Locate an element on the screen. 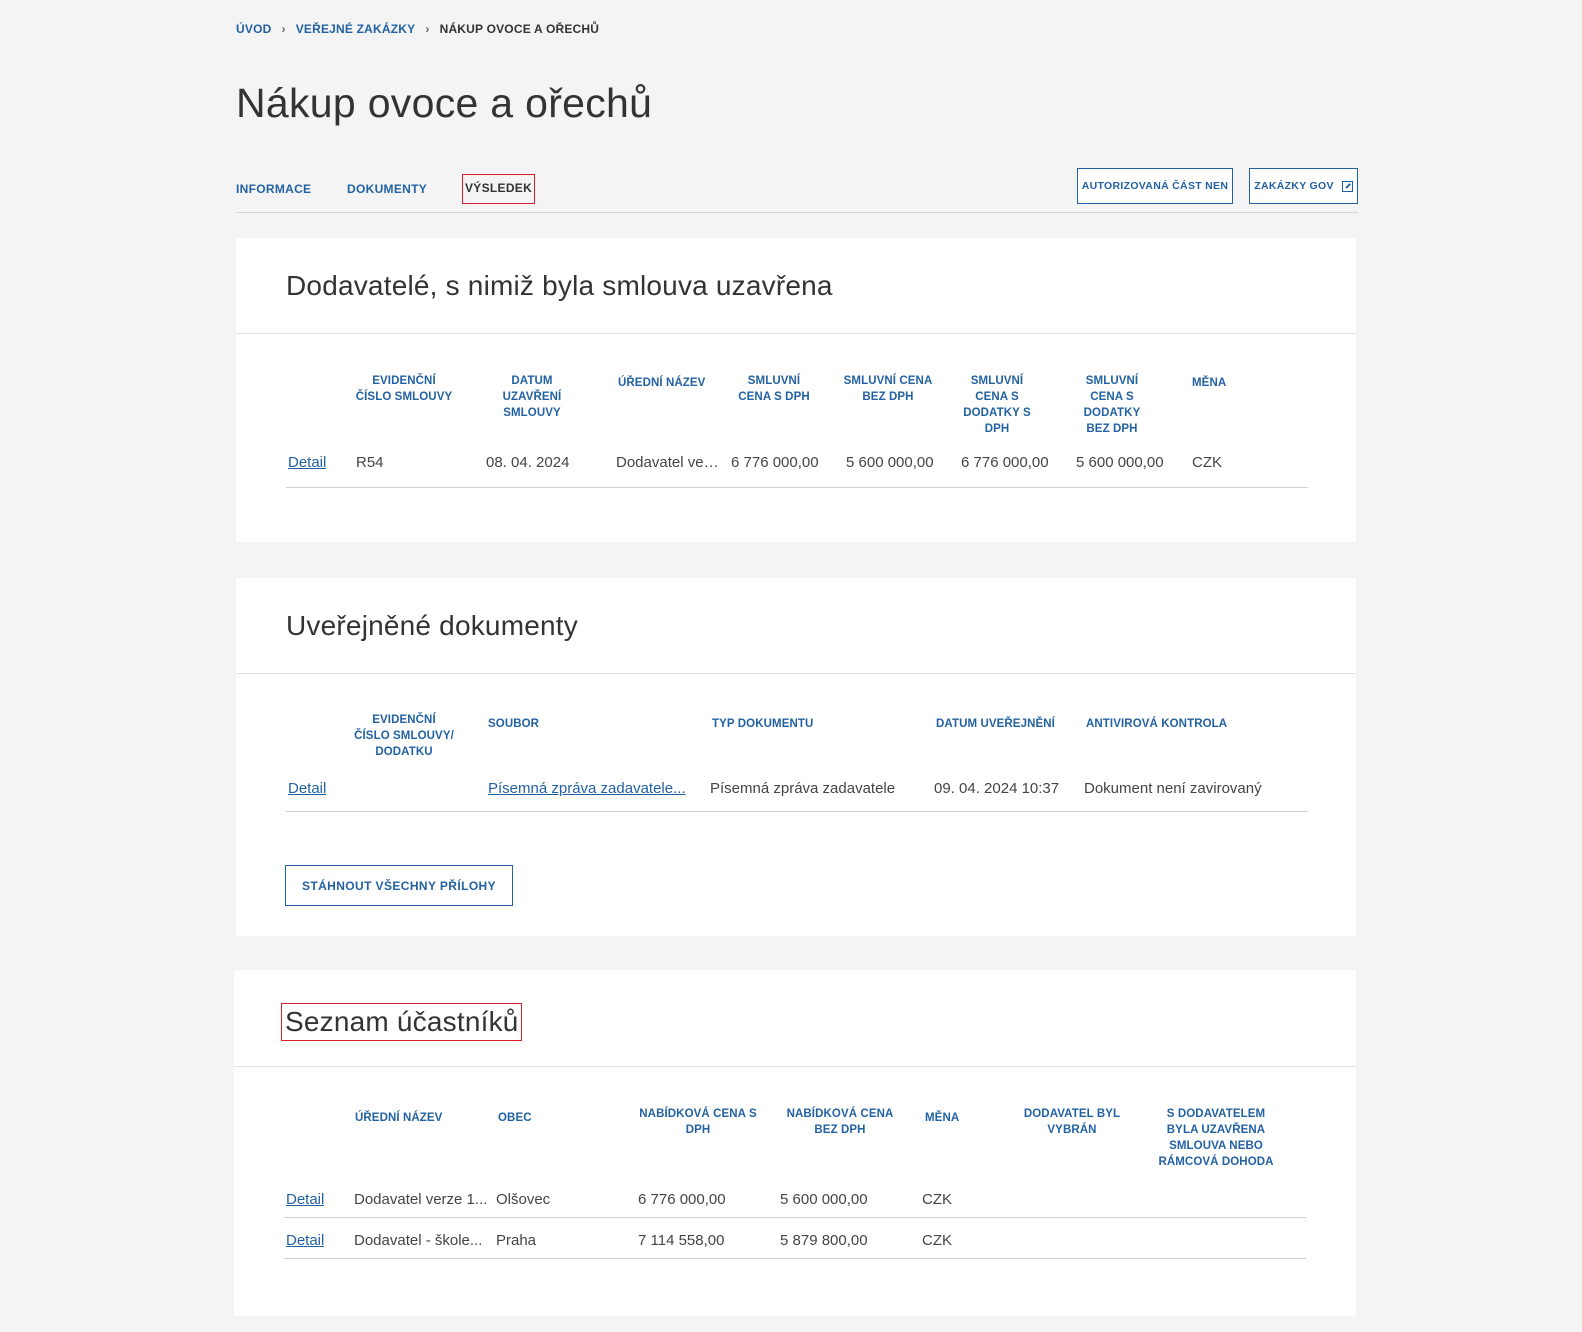 This screenshot has height=1332, width=1582. authorized-part-label: AUTORIZOVANÁ ČÁST NEN is located at coordinates (1155, 186).